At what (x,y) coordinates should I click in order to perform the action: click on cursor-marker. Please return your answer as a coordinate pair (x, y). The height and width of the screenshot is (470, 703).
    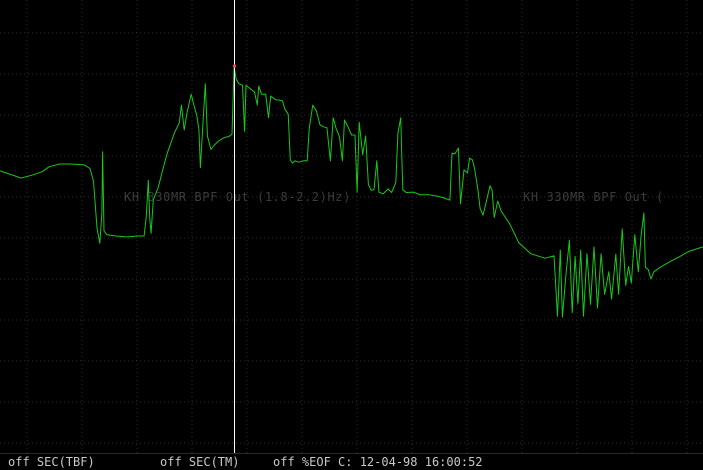
    Looking at the image, I should click on (234, 66).